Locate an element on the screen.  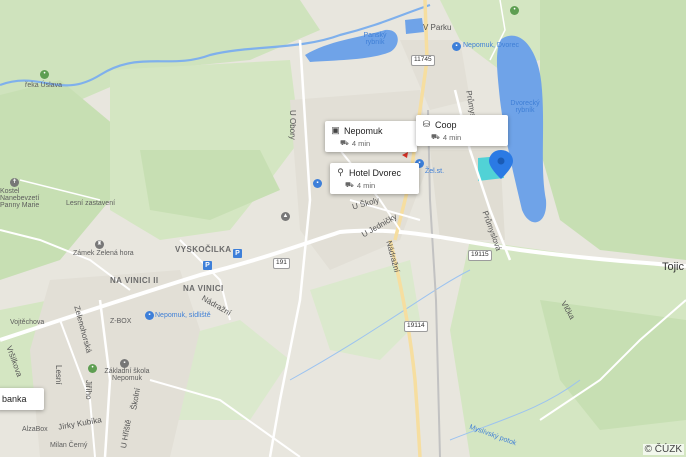
landmark-icon: ▲ is located at coordinates (285, 216).